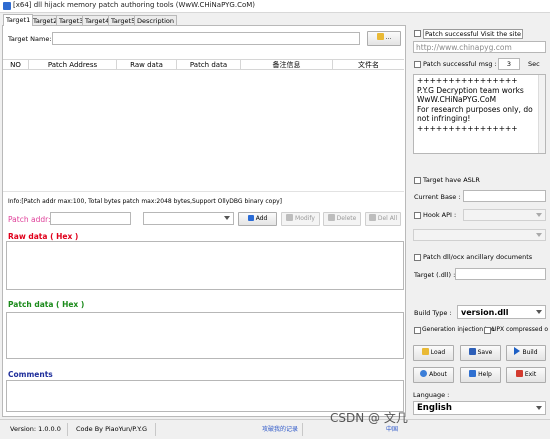 Image resolution: width=550 pixels, height=439 pixels. What do you see at coordinates (147, 65) in the screenshot?
I see `col-raw-data: Raw data` at bounding box center [147, 65].